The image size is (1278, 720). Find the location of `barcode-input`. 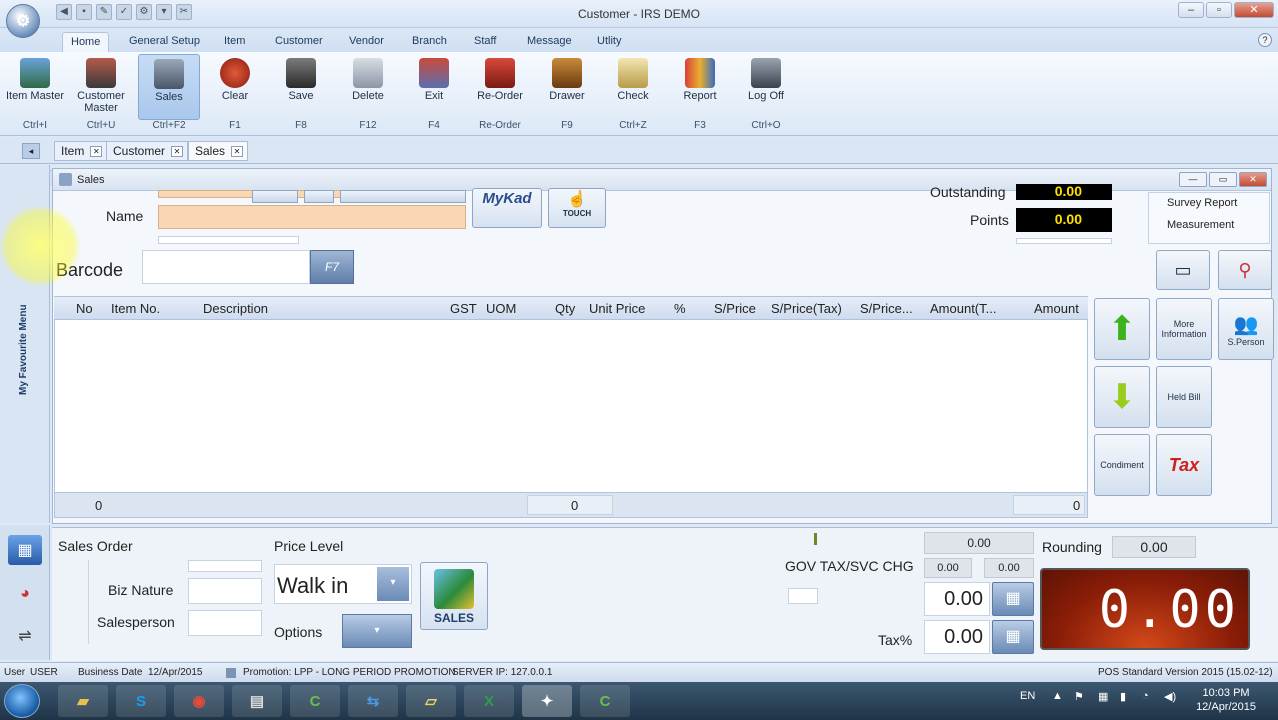

barcode-input is located at coordinates (226, 267).